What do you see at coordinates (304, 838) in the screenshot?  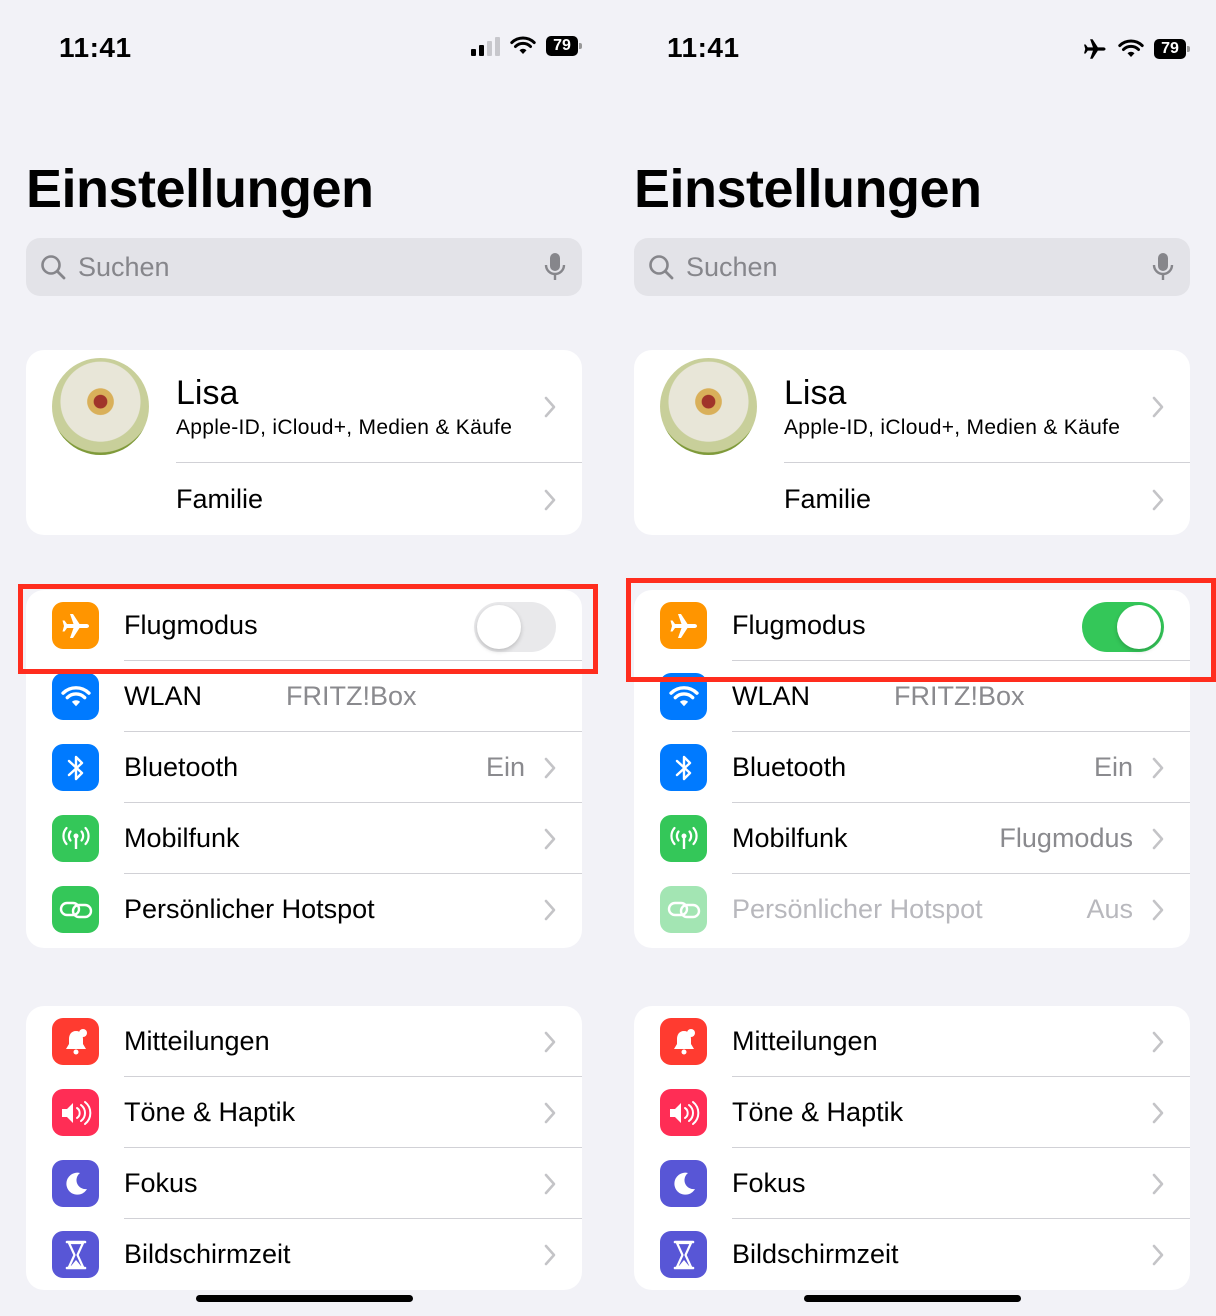 I see `settings-row-mobilfunk: Mobilfunk` at bounding box center [304, 838].